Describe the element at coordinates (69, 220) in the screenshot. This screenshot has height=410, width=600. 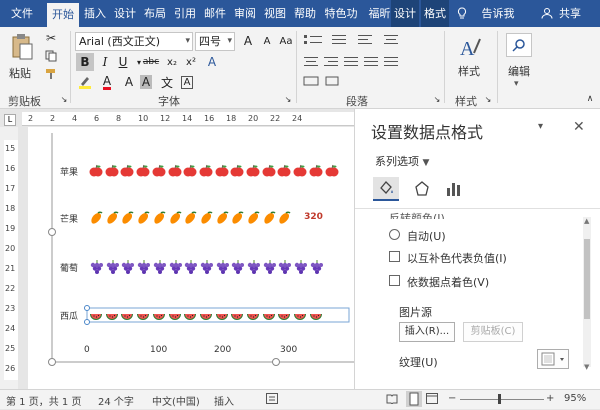
I see `category-label: 芒果` at that location.